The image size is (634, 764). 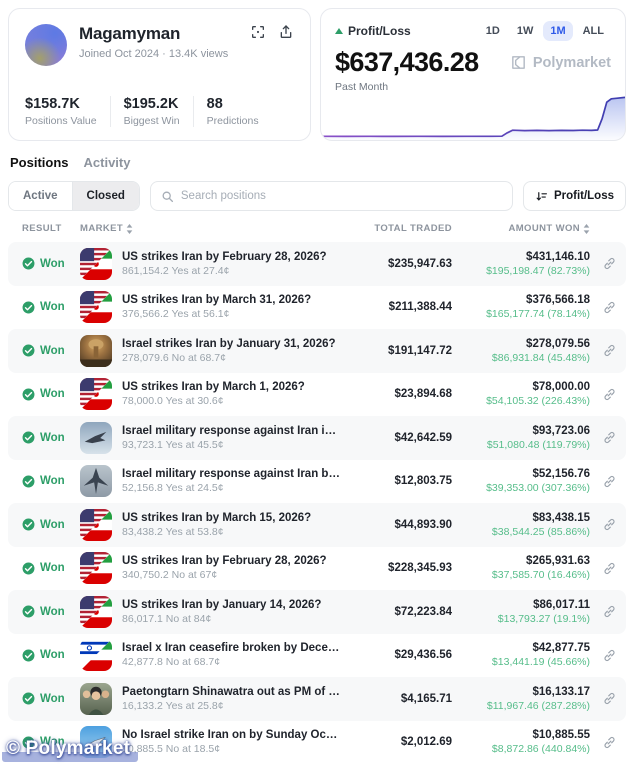 I want to click on market-title: US strikes Iran by January 14, 2026?, so click(x=221, y=605).